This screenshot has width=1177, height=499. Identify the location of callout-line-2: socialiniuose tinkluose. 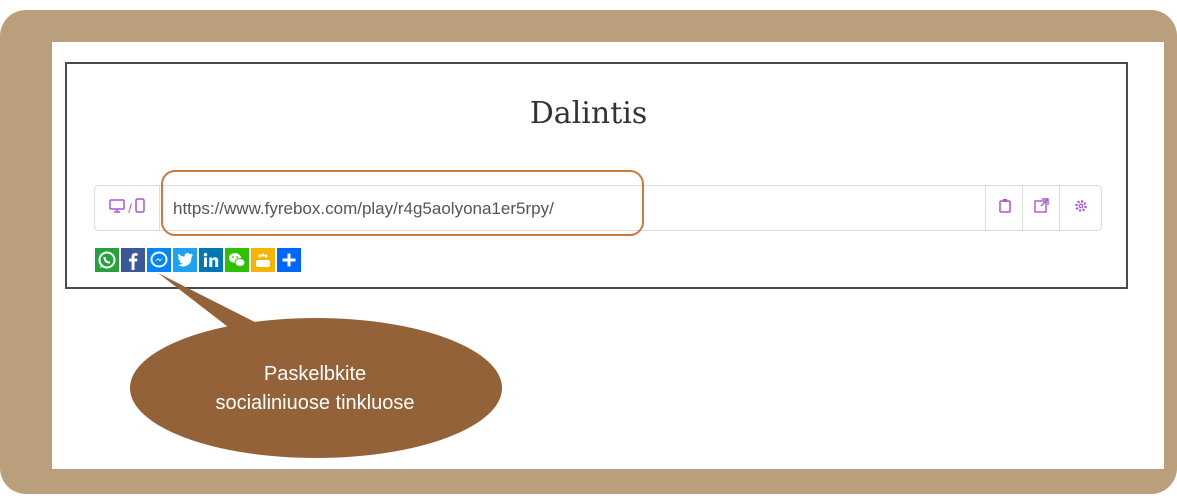
(315, 403).